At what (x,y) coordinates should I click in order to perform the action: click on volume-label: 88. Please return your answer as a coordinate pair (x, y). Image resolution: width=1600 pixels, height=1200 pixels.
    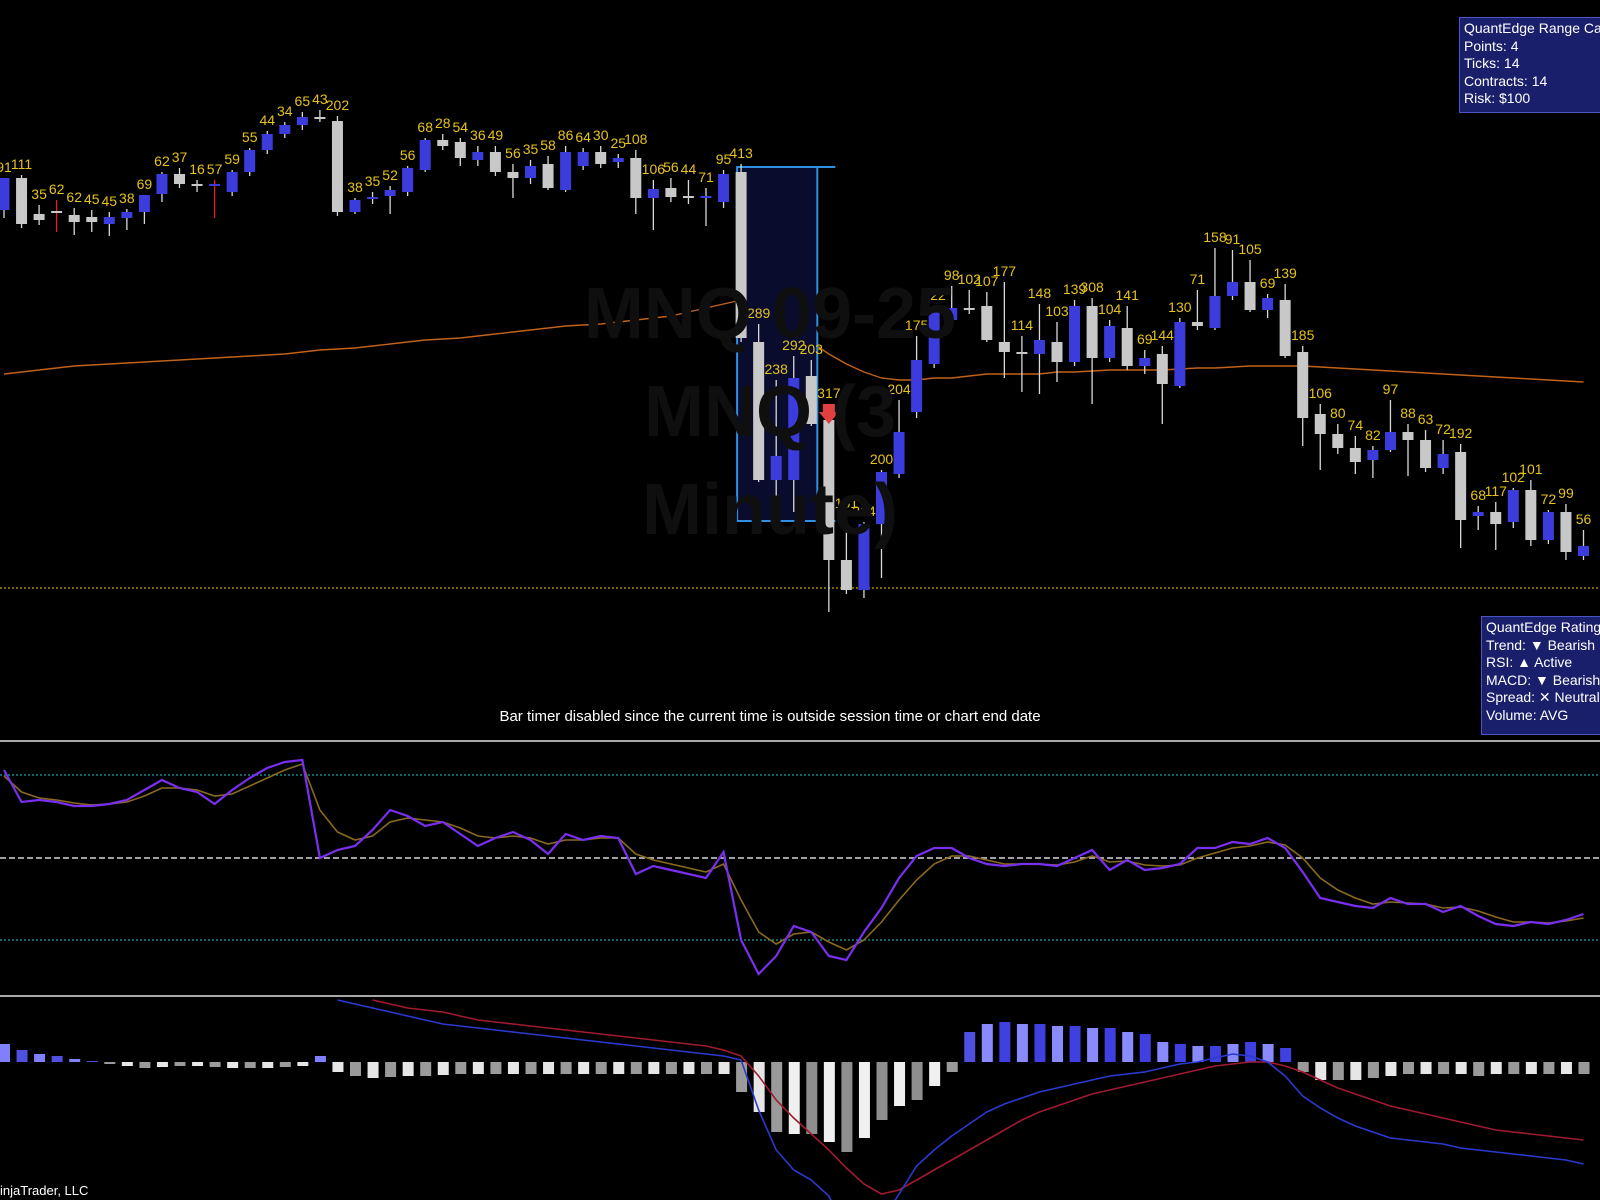
    Looking at the image, I should click on (1408, 413).